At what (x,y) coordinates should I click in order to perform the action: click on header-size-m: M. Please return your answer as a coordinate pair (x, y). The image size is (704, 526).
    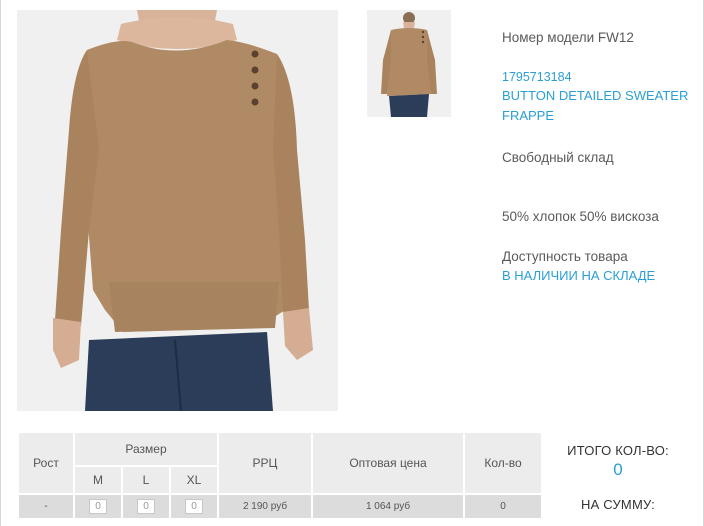
    Looking at the image, I should click on (98, 480).